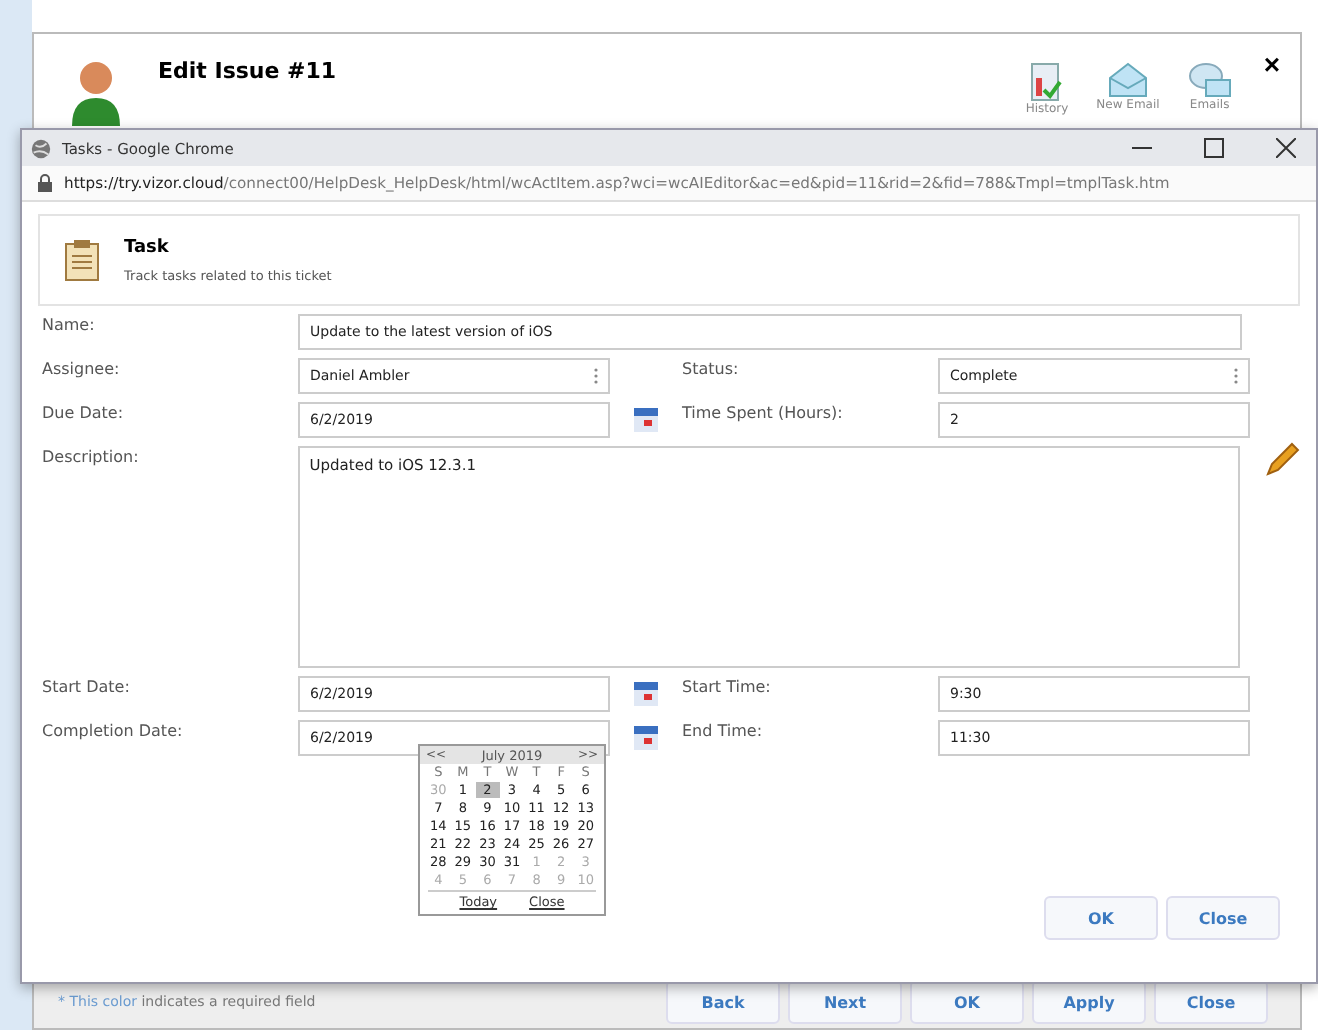  I want to click on field-label: Time Spent (Hours):, so click(763, 412).